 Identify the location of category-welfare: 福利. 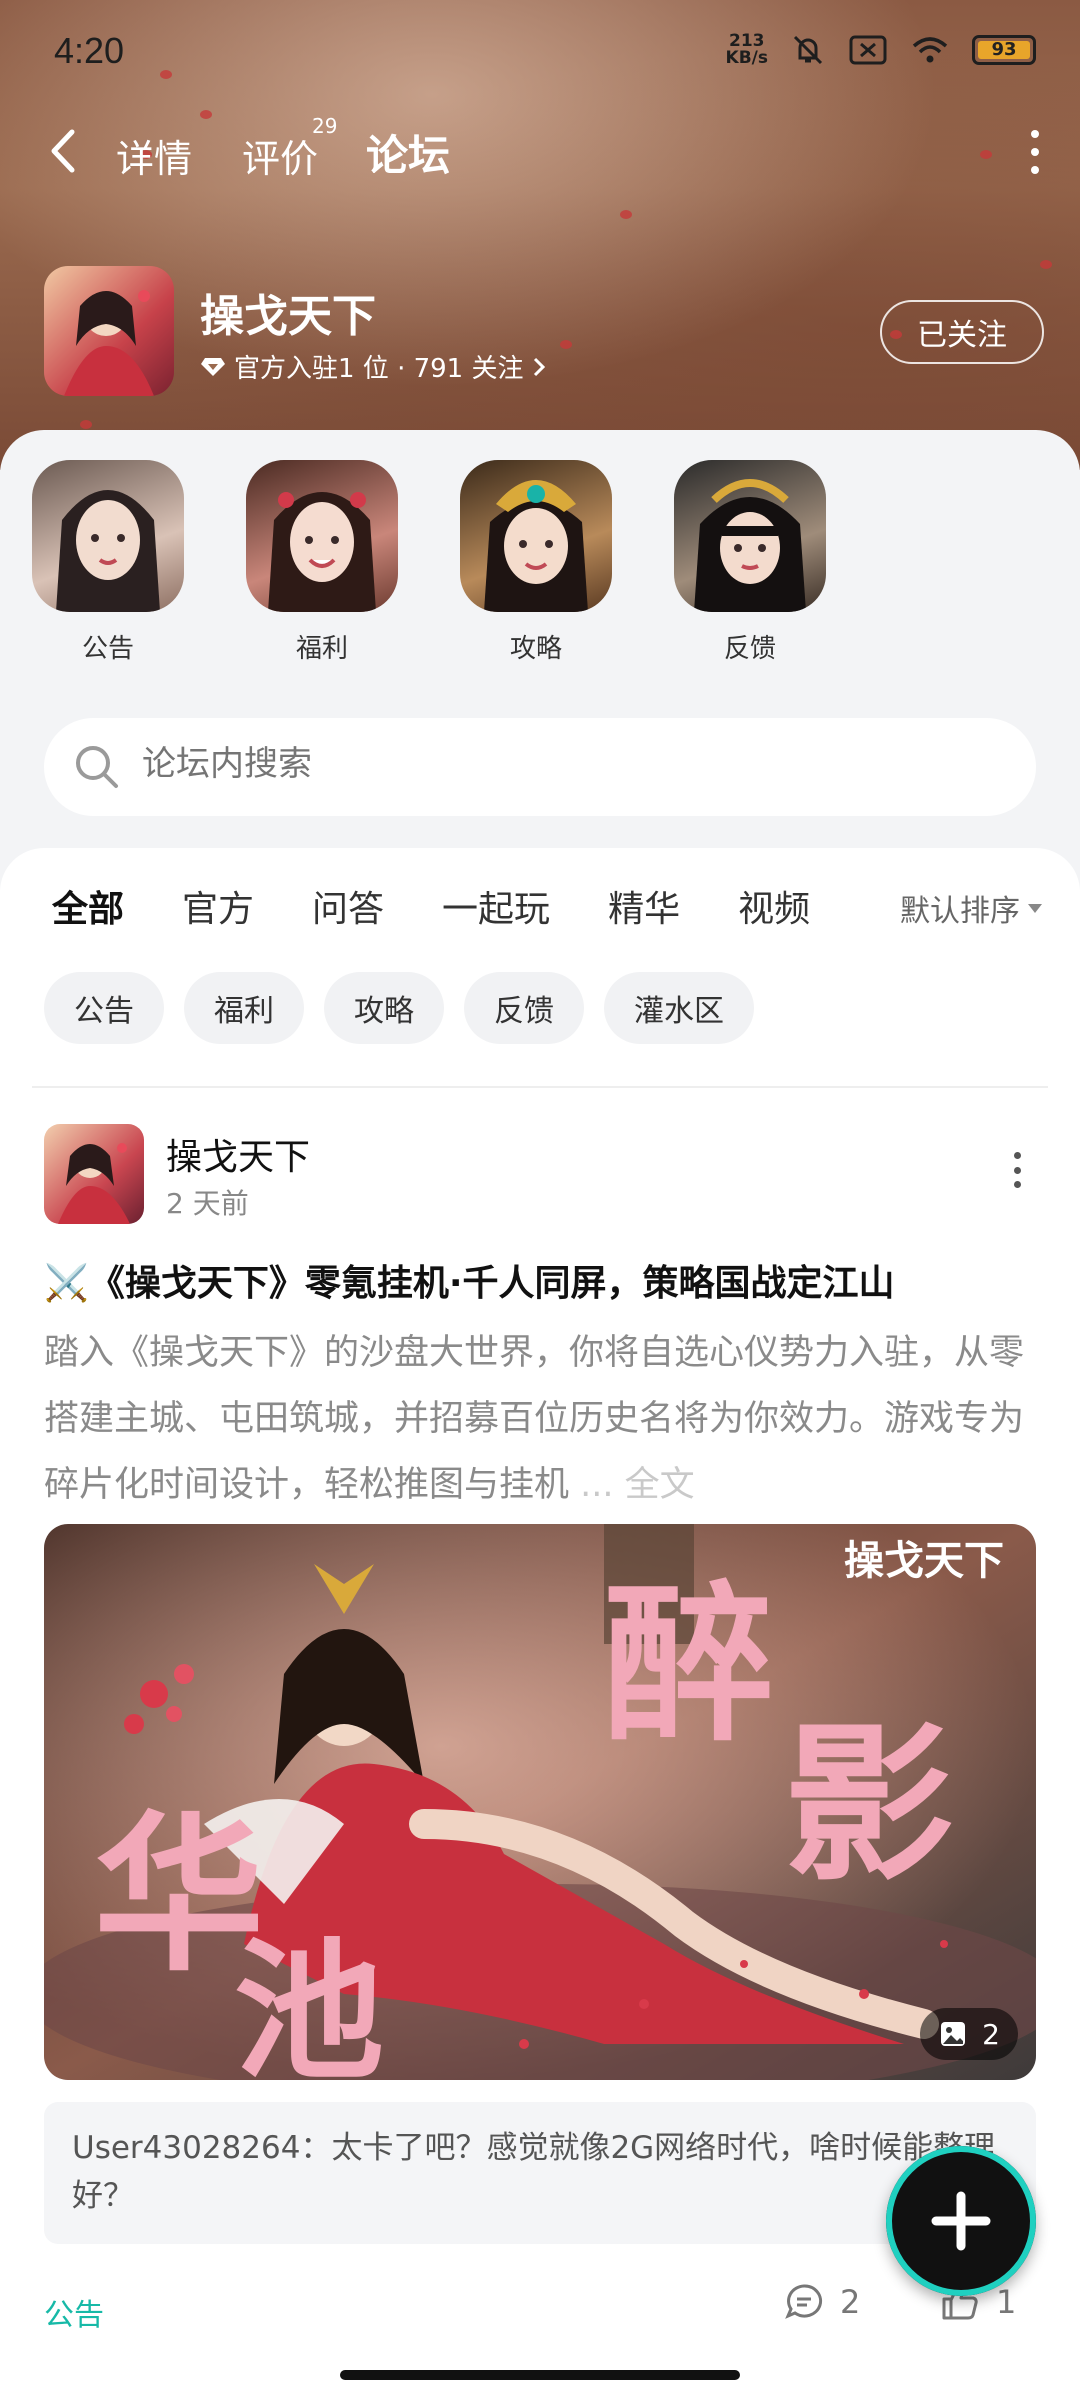
(322, 562).